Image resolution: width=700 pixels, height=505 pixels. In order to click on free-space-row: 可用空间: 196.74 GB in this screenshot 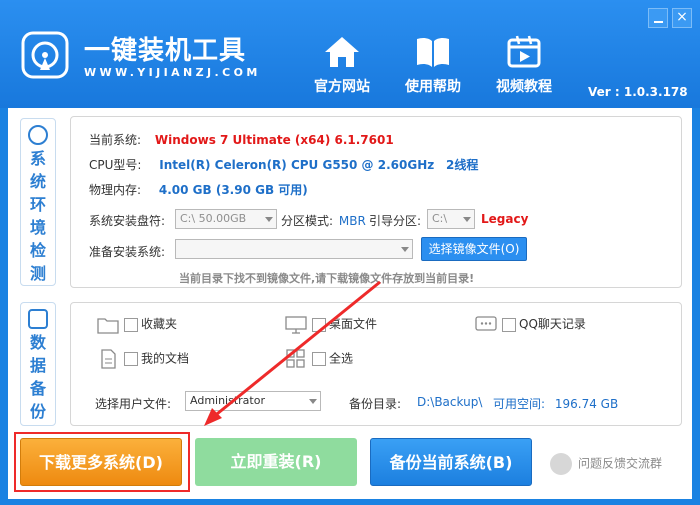, I will do `click(555, 403)`.